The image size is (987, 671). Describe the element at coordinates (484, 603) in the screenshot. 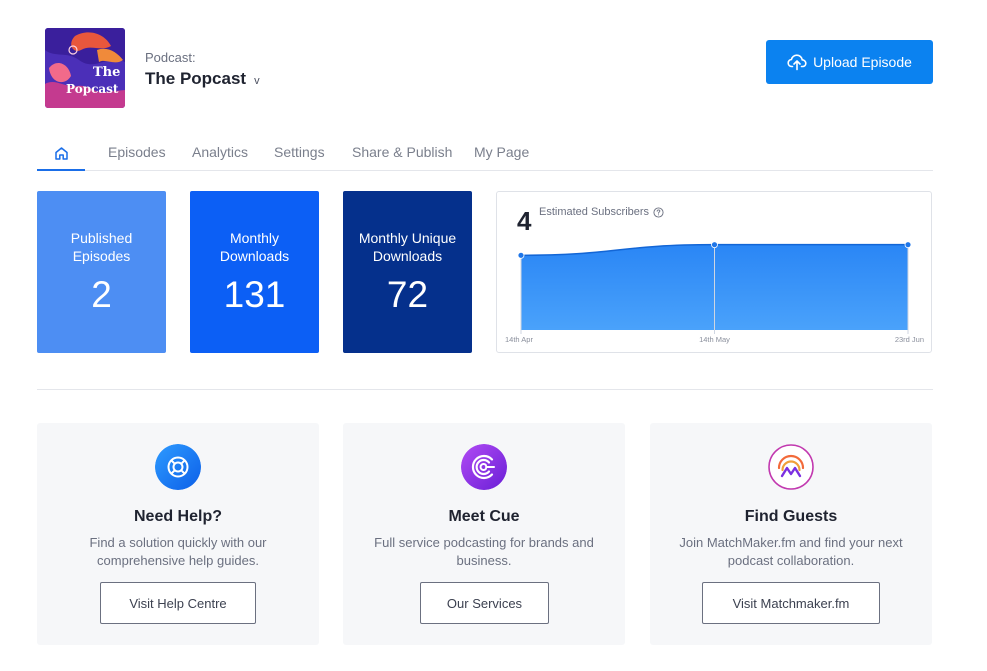

I see `our-services-button: Our Services` at that location.